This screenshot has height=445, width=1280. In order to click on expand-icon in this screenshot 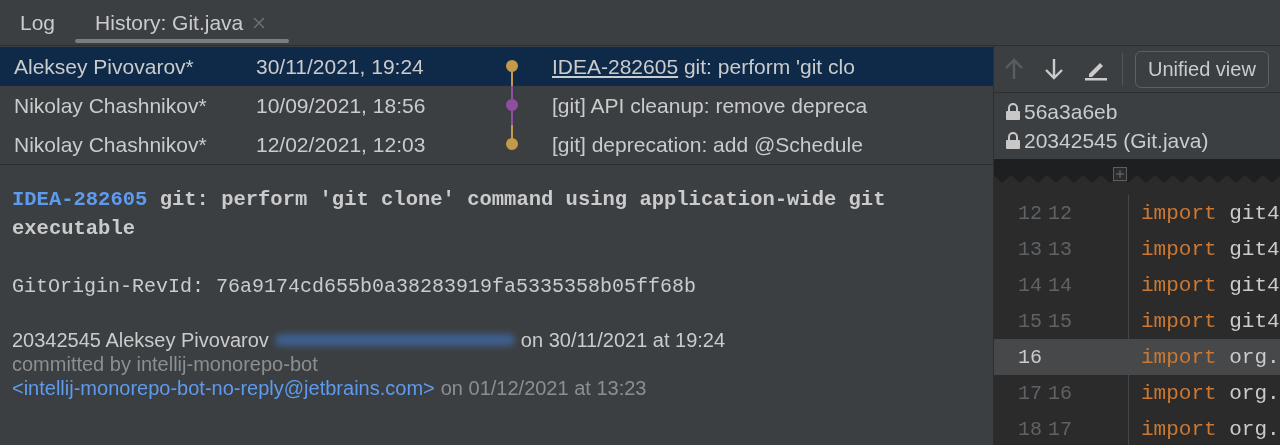, I will do `click(1120, 174)`.